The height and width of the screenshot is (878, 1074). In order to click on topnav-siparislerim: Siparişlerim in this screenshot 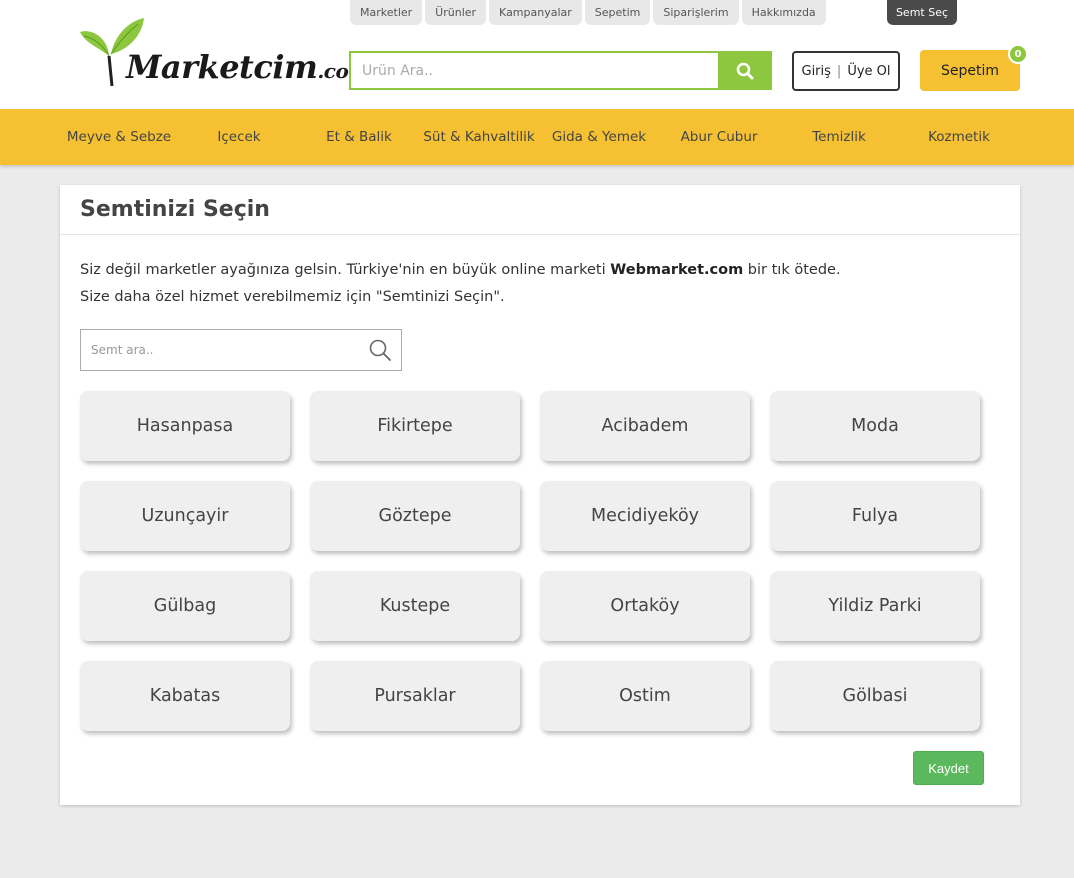, I will do `click(696, 12)`.